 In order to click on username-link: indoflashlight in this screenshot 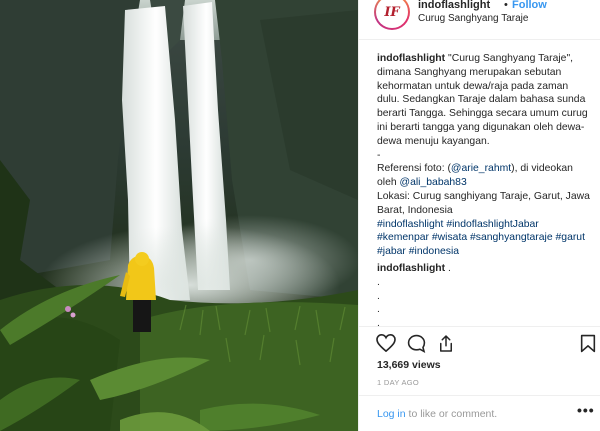, I will do `click(454, 5)`.